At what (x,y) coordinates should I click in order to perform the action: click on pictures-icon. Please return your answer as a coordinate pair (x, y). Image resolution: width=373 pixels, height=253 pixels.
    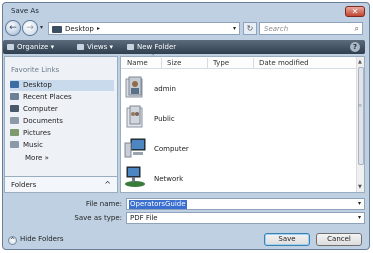
    Looking at the image, I should click on (14, 132).